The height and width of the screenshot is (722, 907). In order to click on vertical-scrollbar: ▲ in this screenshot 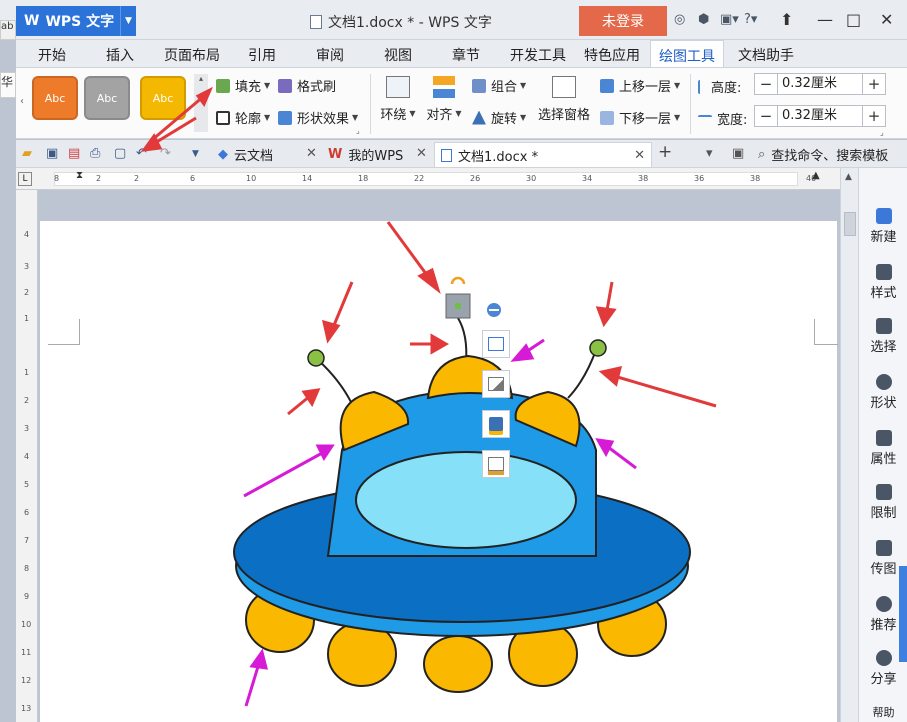, I will do `click(849, 445)`.